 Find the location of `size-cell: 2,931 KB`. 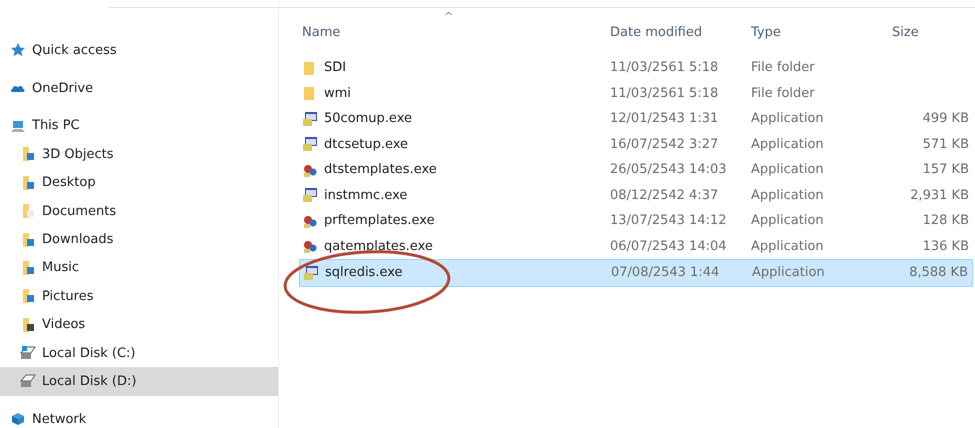

size-cell: 2,931 KB is located at coordinates (939, 195).